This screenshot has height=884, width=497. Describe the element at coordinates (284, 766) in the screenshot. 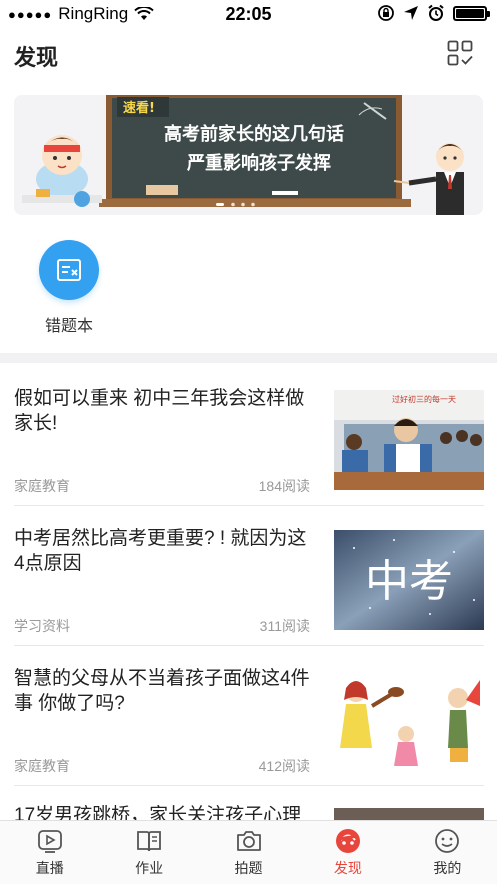

I see `article-read-count: 412阅读` at that location.